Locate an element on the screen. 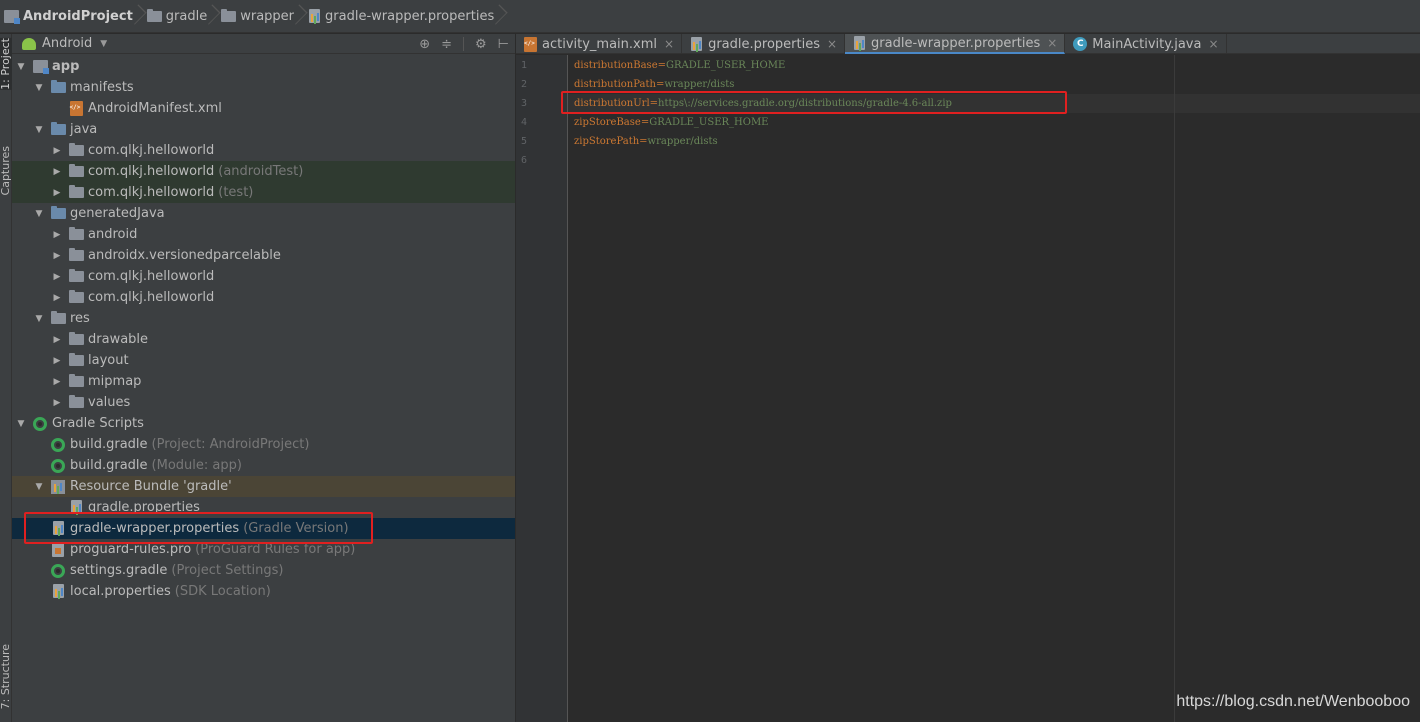  folder-icon is located at coordinates (76, 338).